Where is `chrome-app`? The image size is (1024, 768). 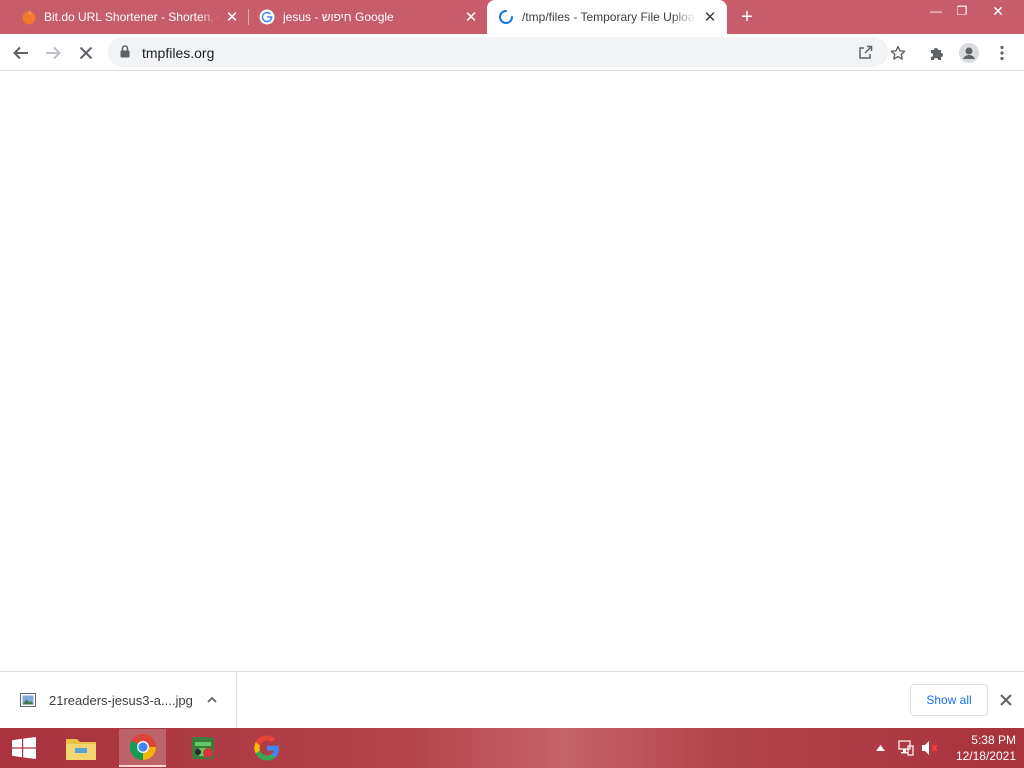
chrome-app is located at coordinates (142, 748).